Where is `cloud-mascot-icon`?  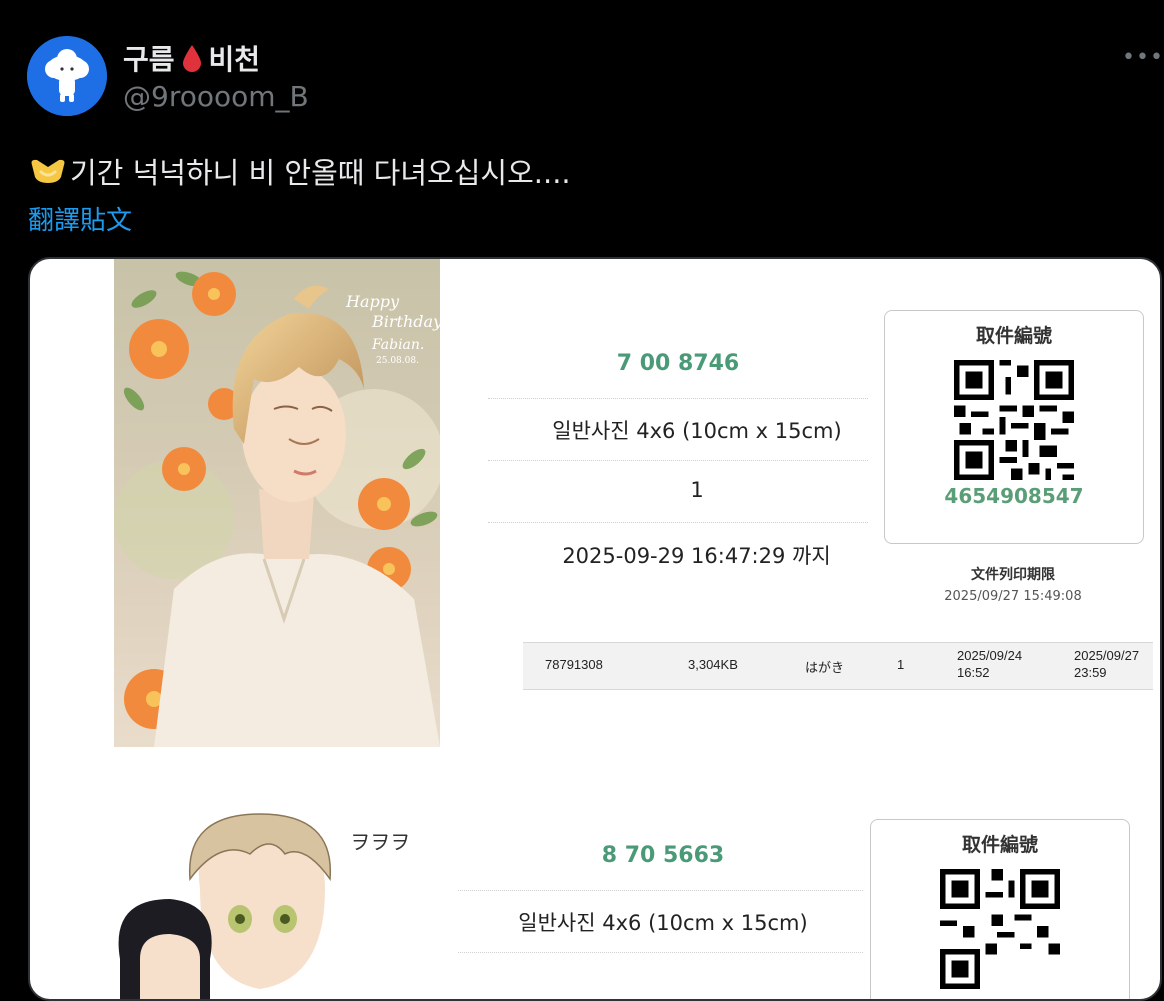 cloud-mascot-icon is located at coordinates (67, 76).